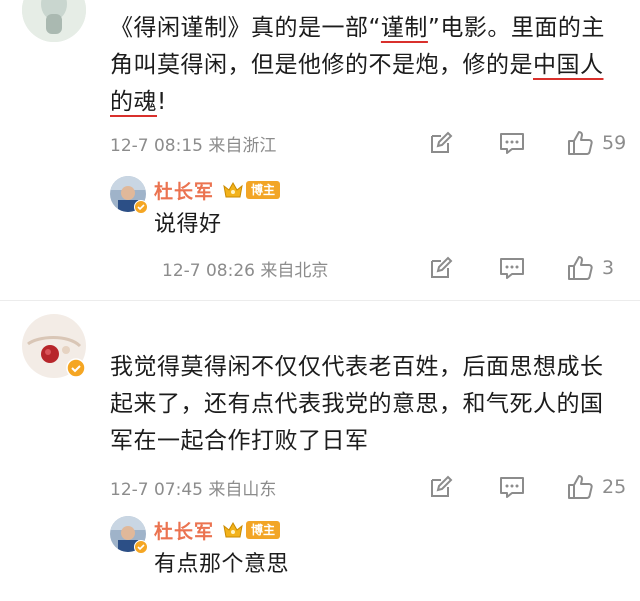 Image resolution: width=640 pixels, height=601 pixels. I want to click on like-count: 59, so click(614, 143).